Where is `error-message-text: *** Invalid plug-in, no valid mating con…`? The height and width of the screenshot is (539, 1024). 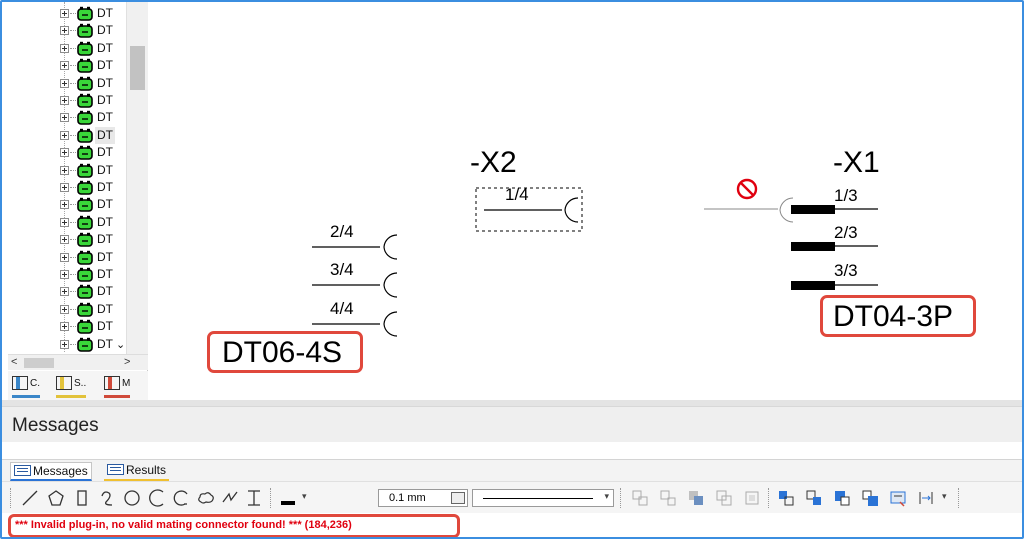 error-message-text: *** Invalid plug-in, no valid mating con… is located at coordinates (183, 525).